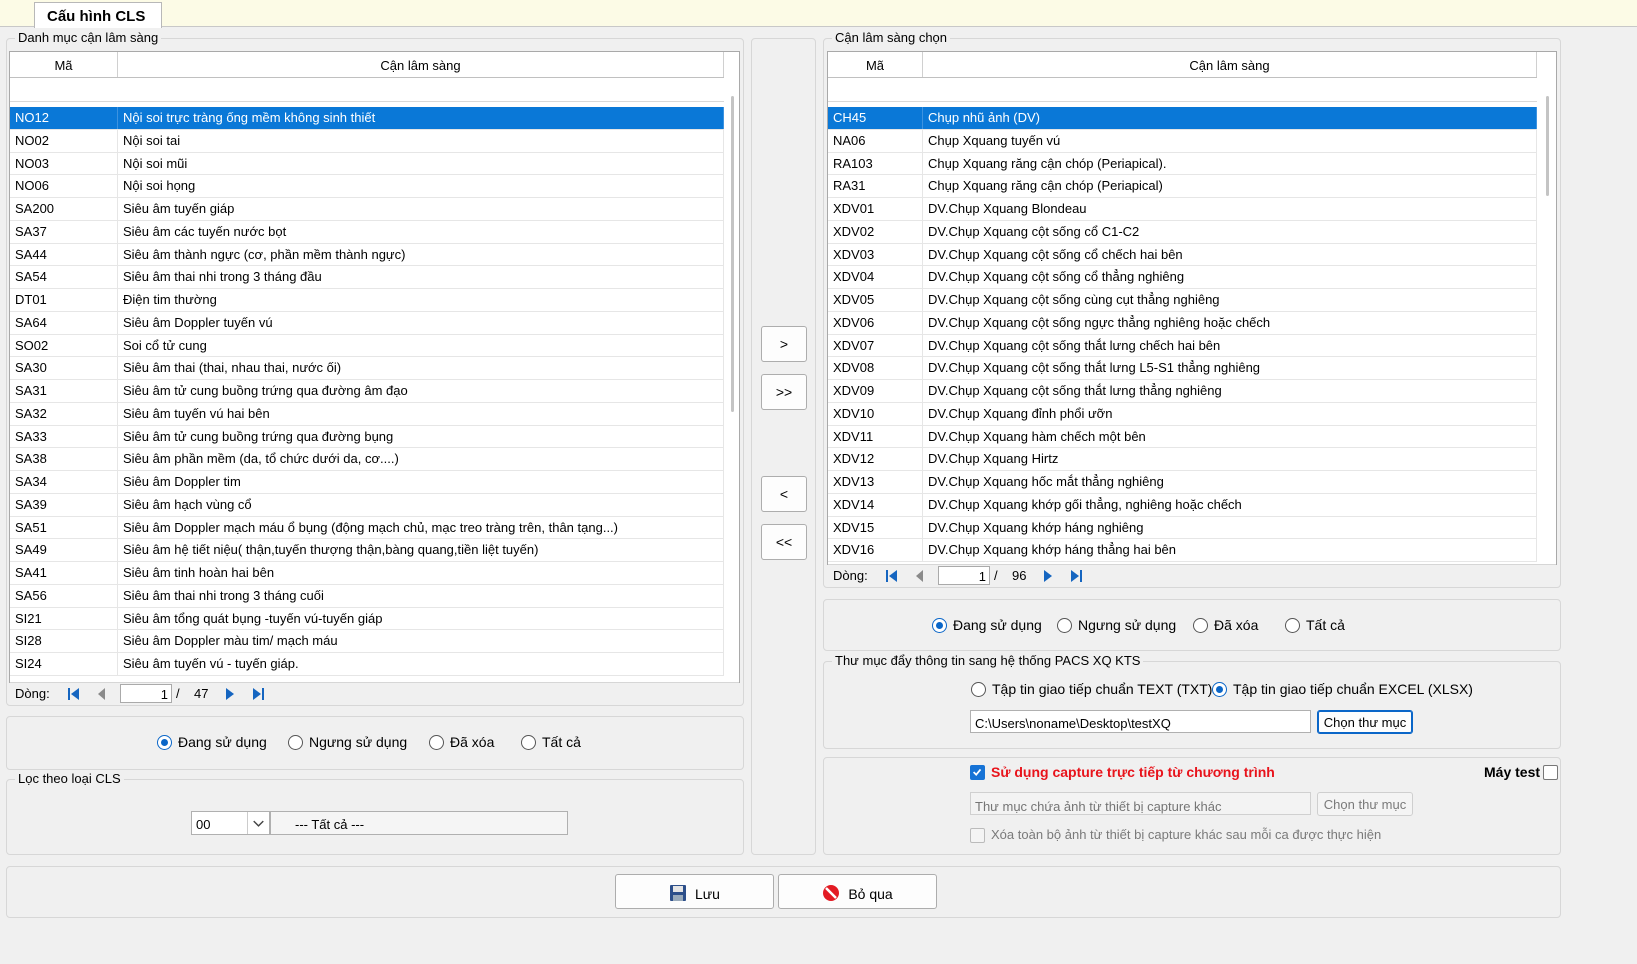  I want to click on right-status-radio: Đã xóa, so click(1225, 625).